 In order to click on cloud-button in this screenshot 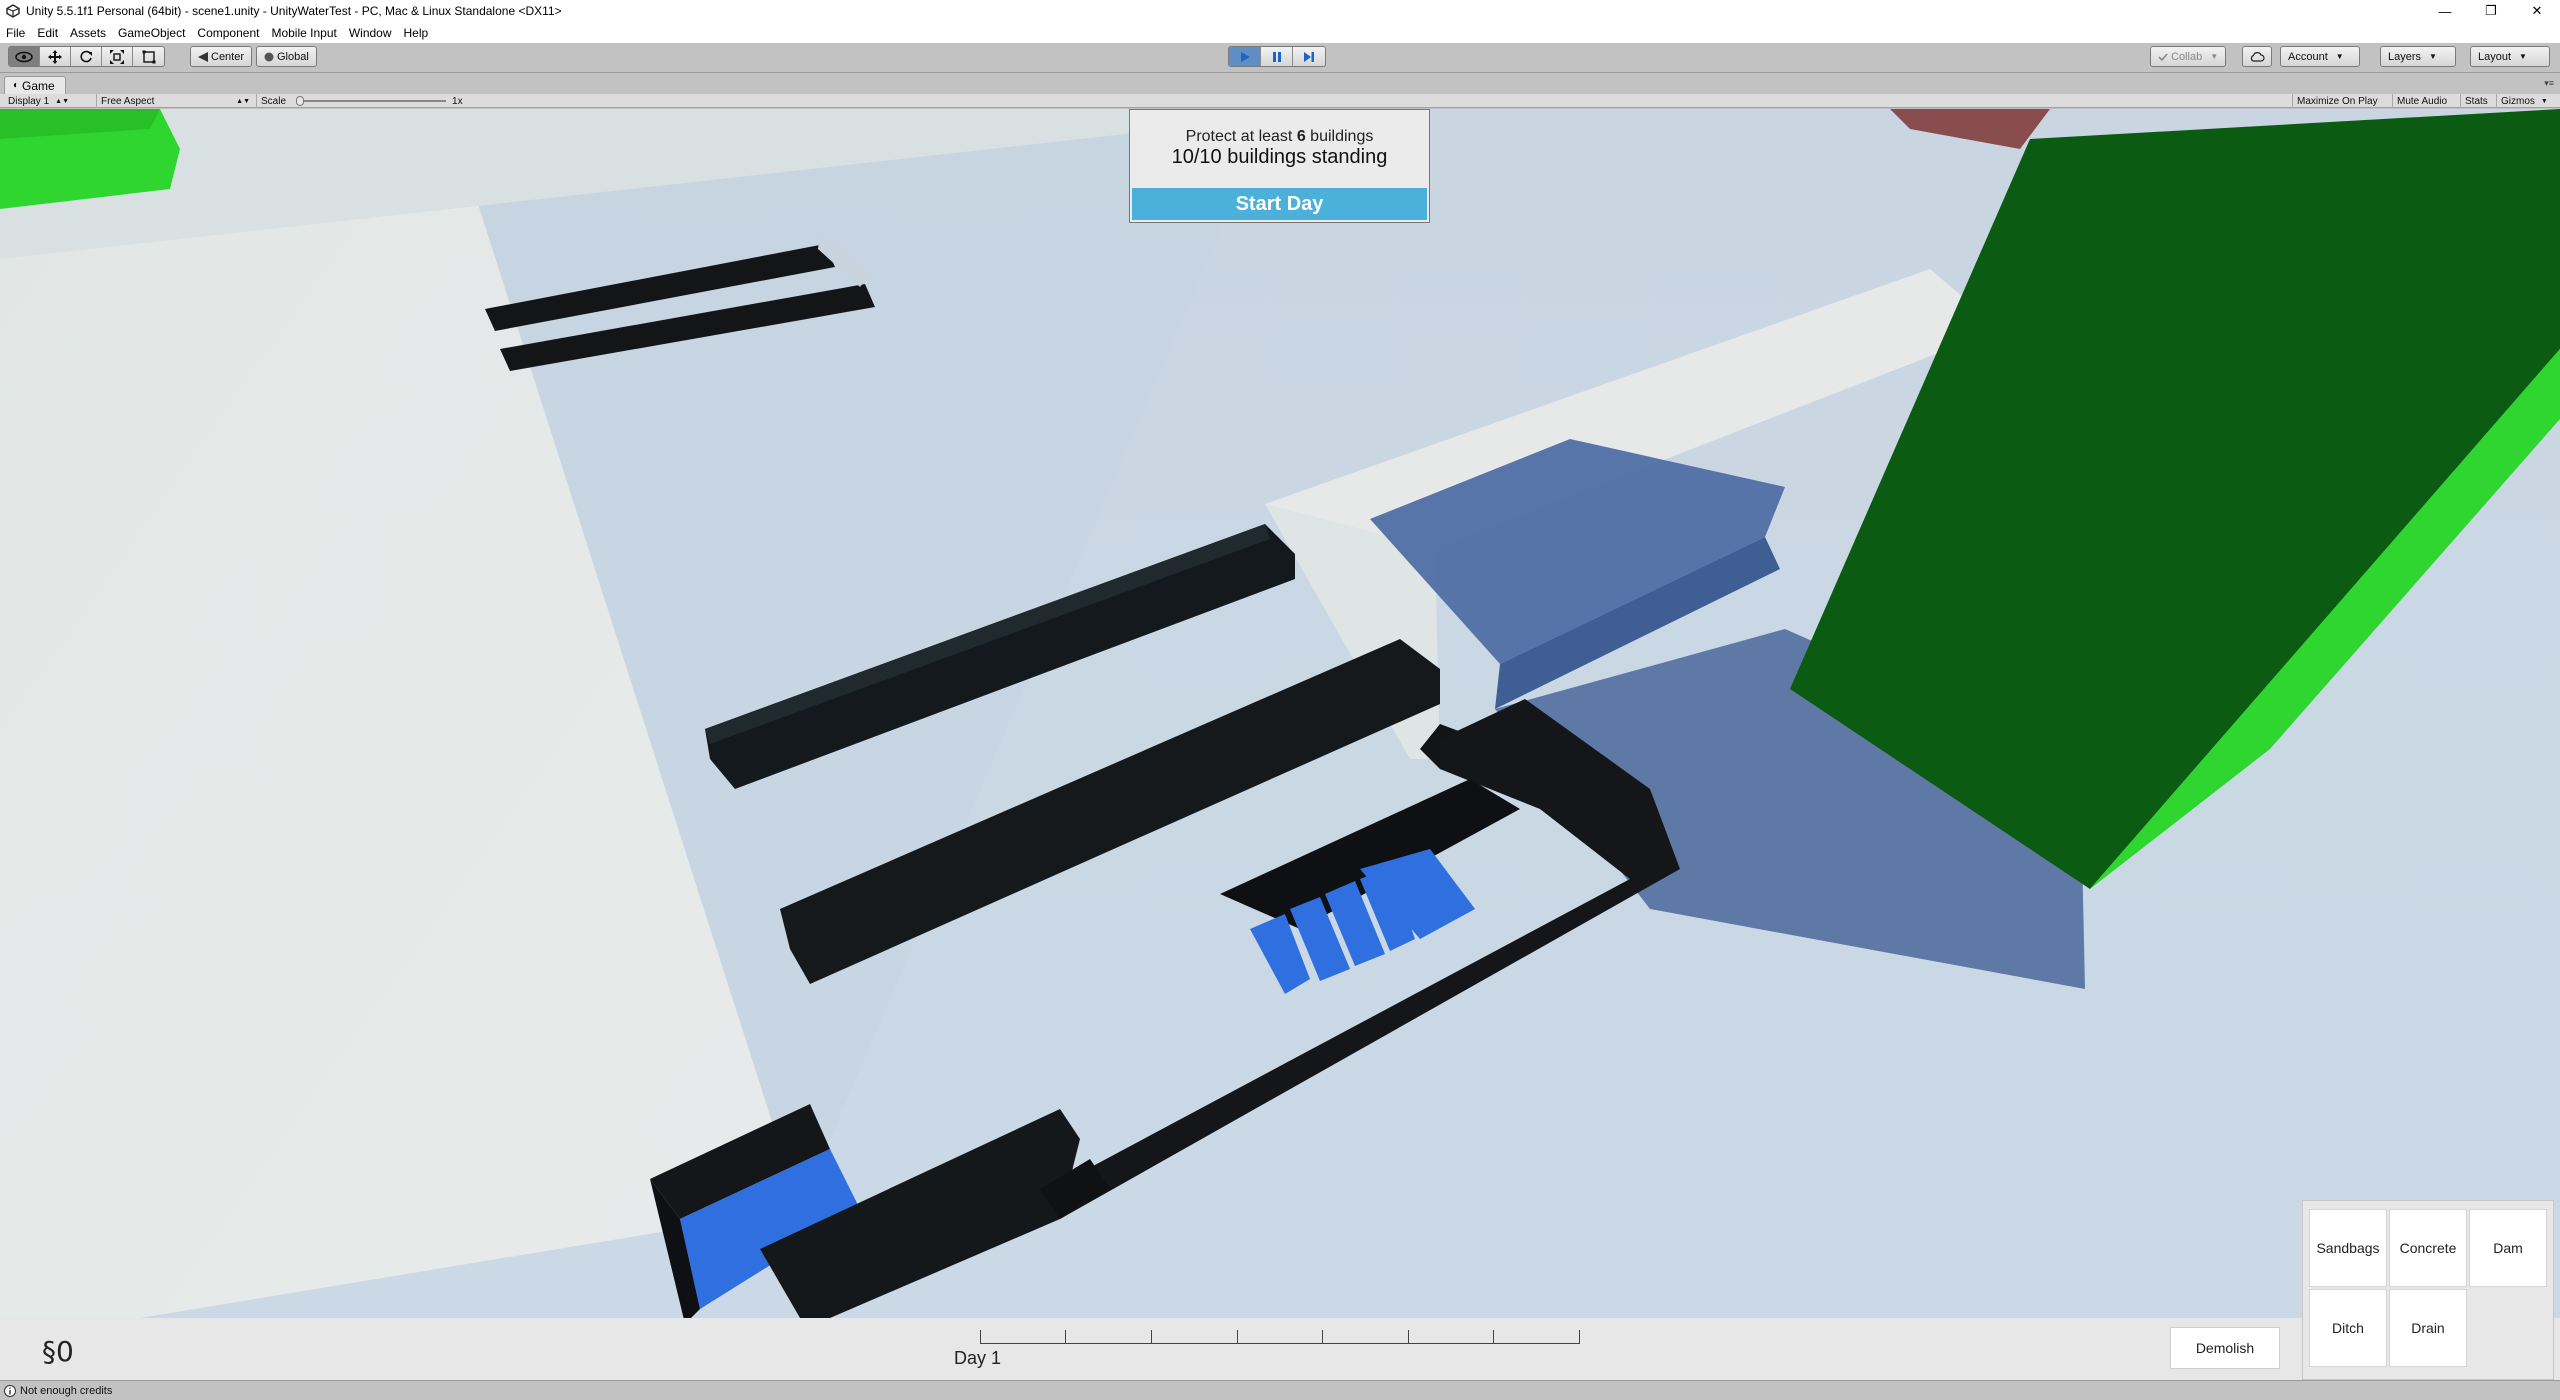, I will do `click(2257, 56)`.